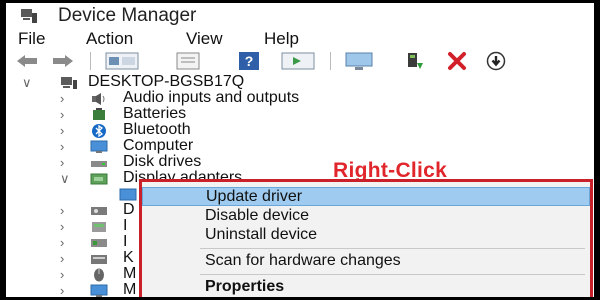 The image size is (600, 300). What do you see at coordinates (300, 130) in the screenshot?
I see `tree-item-bluetooth: › Bluetooth` at bounding box center [300, 130].